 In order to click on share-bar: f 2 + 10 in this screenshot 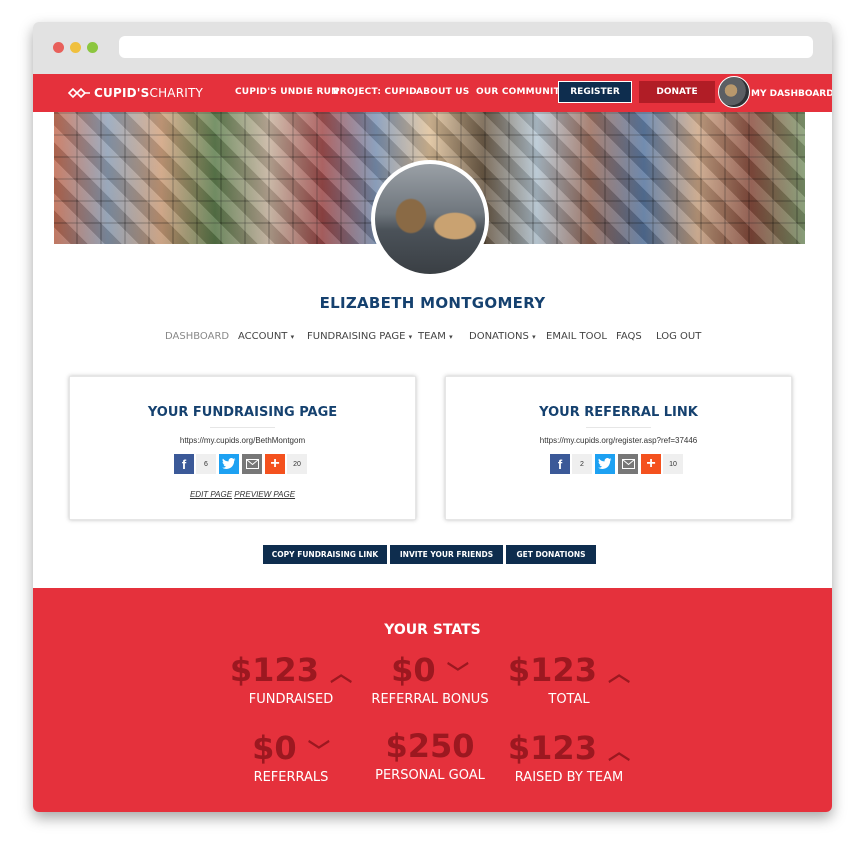, I will do `click(618, 464)`.